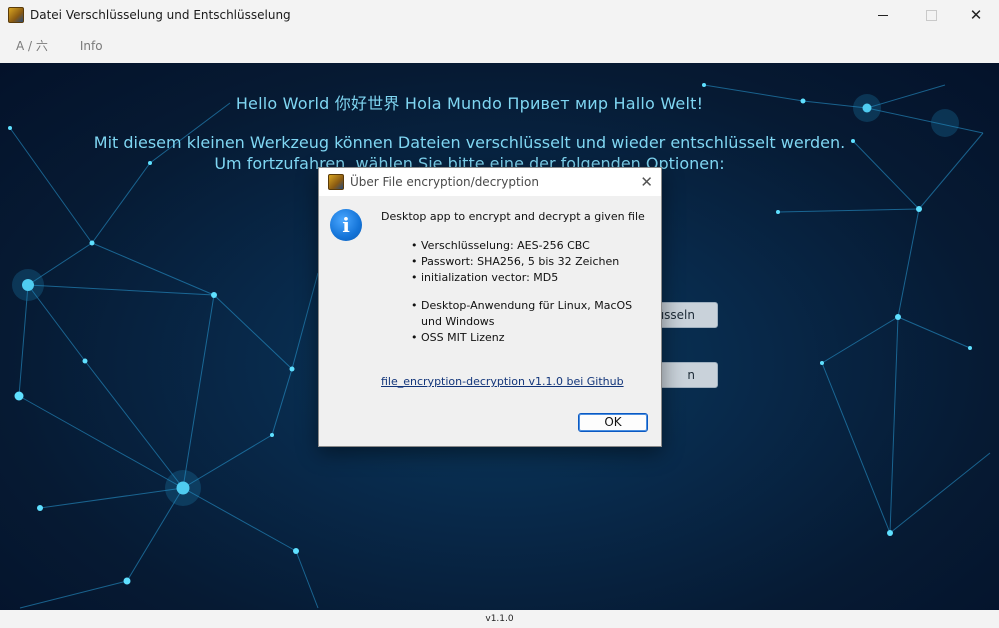 Image resolution: width=999 pixels, height=628 pixels. I want to click on menu-bar: A / 六 Info, so click(499, 46).